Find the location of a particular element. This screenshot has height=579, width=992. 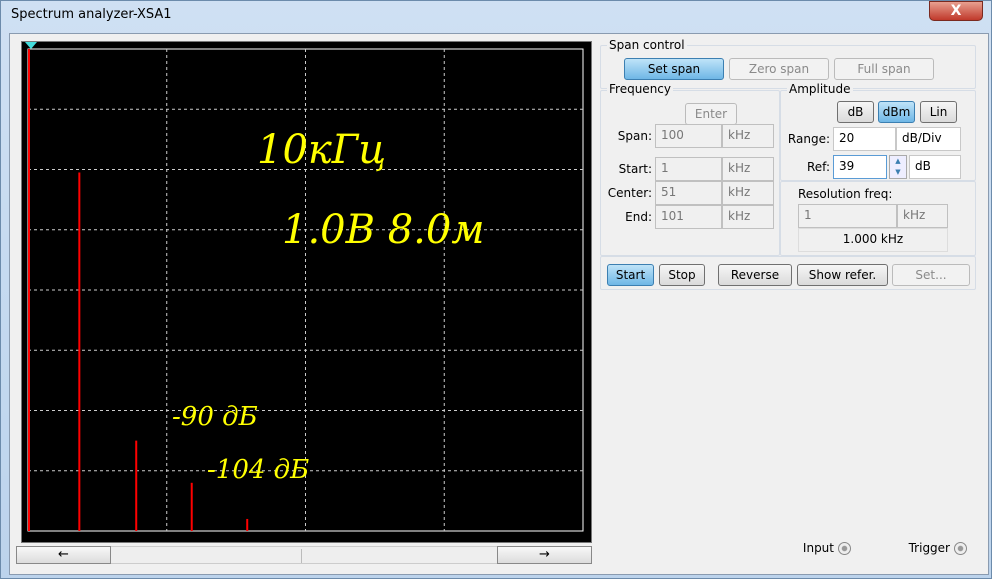

resolution-title: Resolution freq: is located at coordinates (845, 194).